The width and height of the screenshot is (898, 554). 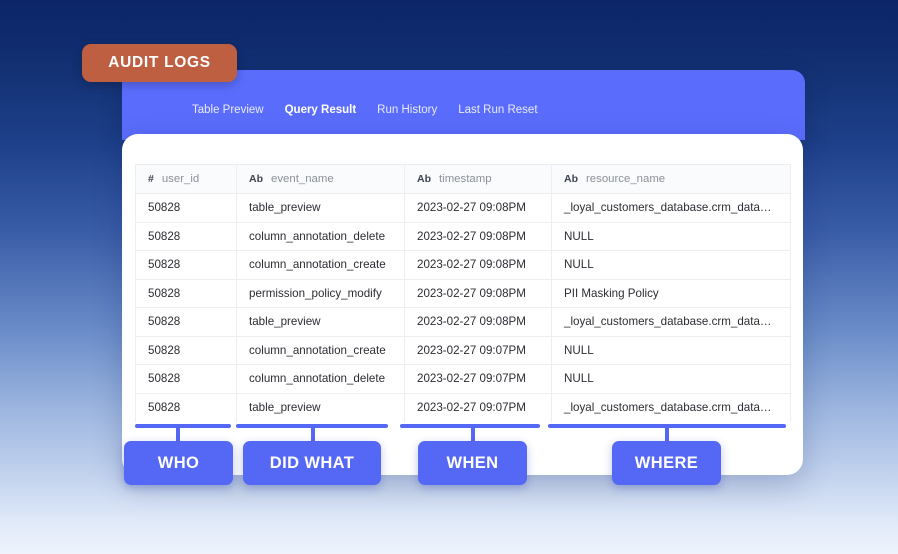 I want to click on callout-when: WHEN, so click(x=472, y=463).